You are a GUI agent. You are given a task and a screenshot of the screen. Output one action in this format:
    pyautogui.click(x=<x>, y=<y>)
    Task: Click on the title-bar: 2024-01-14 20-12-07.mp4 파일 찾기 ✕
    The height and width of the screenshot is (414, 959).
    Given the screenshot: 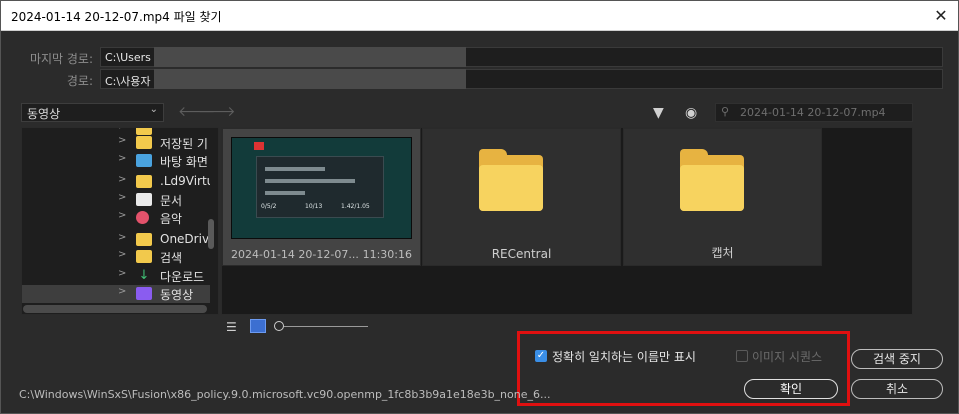 What is the action you would take?
    pyautogui.click(x=479, y=16)
    